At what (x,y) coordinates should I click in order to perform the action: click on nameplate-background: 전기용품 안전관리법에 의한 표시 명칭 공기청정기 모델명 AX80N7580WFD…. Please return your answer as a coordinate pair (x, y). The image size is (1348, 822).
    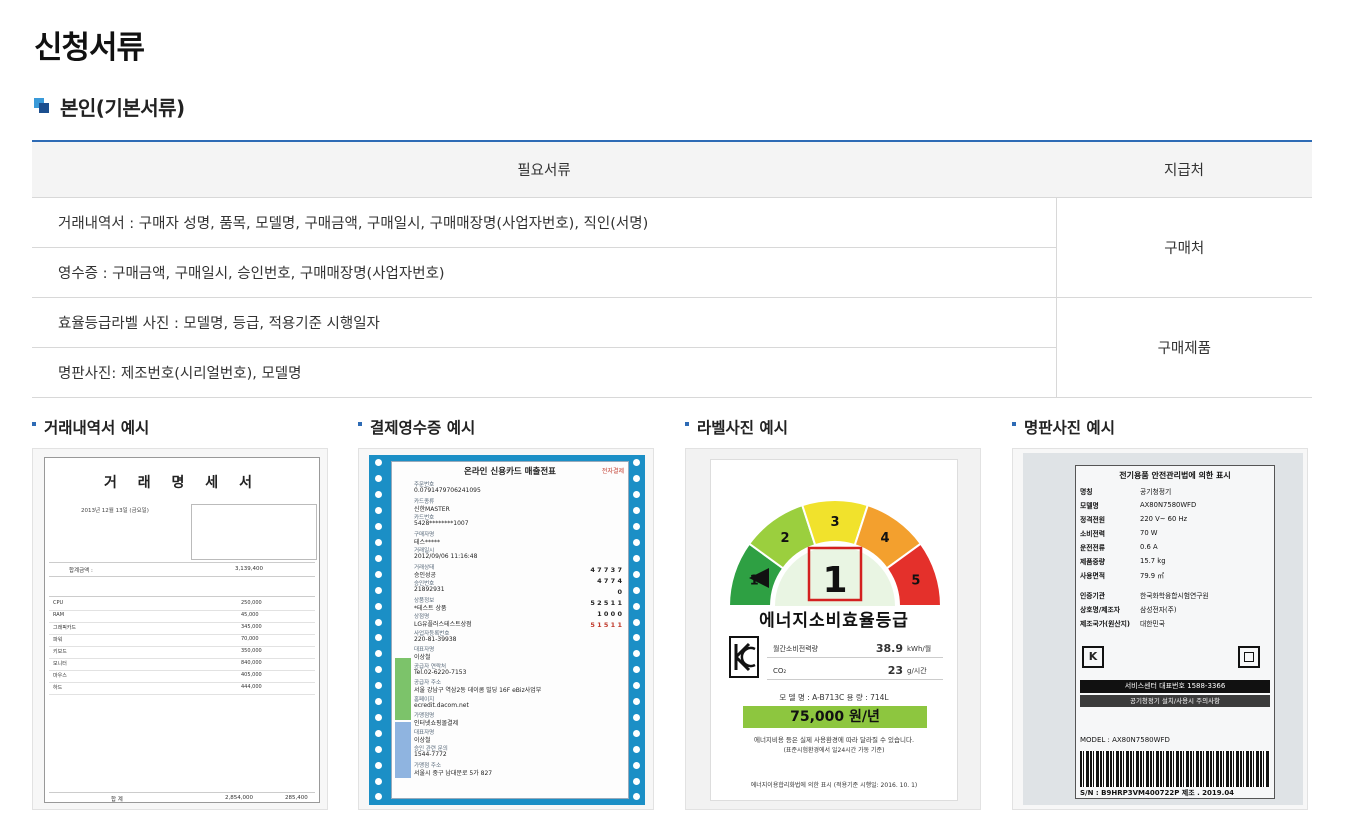
    Looking at the image, I should click on (1163, 629).